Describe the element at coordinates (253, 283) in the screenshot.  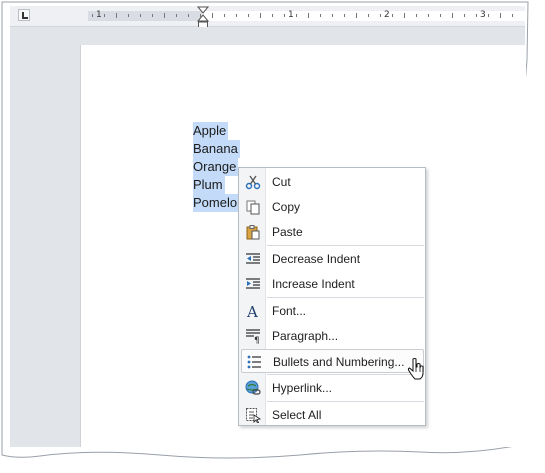
I see `increase-indent-icon` at that location.